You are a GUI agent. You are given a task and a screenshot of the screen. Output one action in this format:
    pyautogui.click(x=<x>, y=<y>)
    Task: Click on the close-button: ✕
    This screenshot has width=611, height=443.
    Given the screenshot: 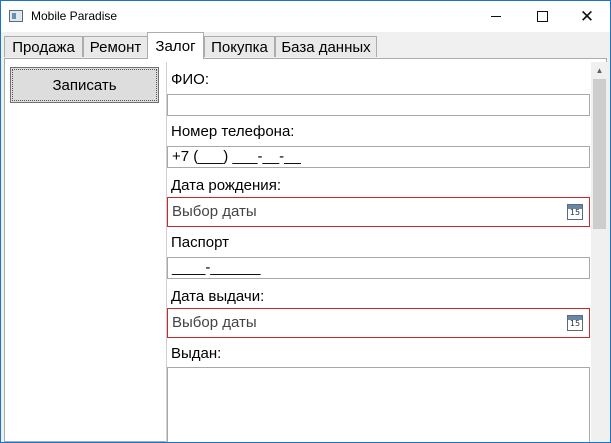 What is the action you would take?
    pyautogui.click(x=587, y=16)
    